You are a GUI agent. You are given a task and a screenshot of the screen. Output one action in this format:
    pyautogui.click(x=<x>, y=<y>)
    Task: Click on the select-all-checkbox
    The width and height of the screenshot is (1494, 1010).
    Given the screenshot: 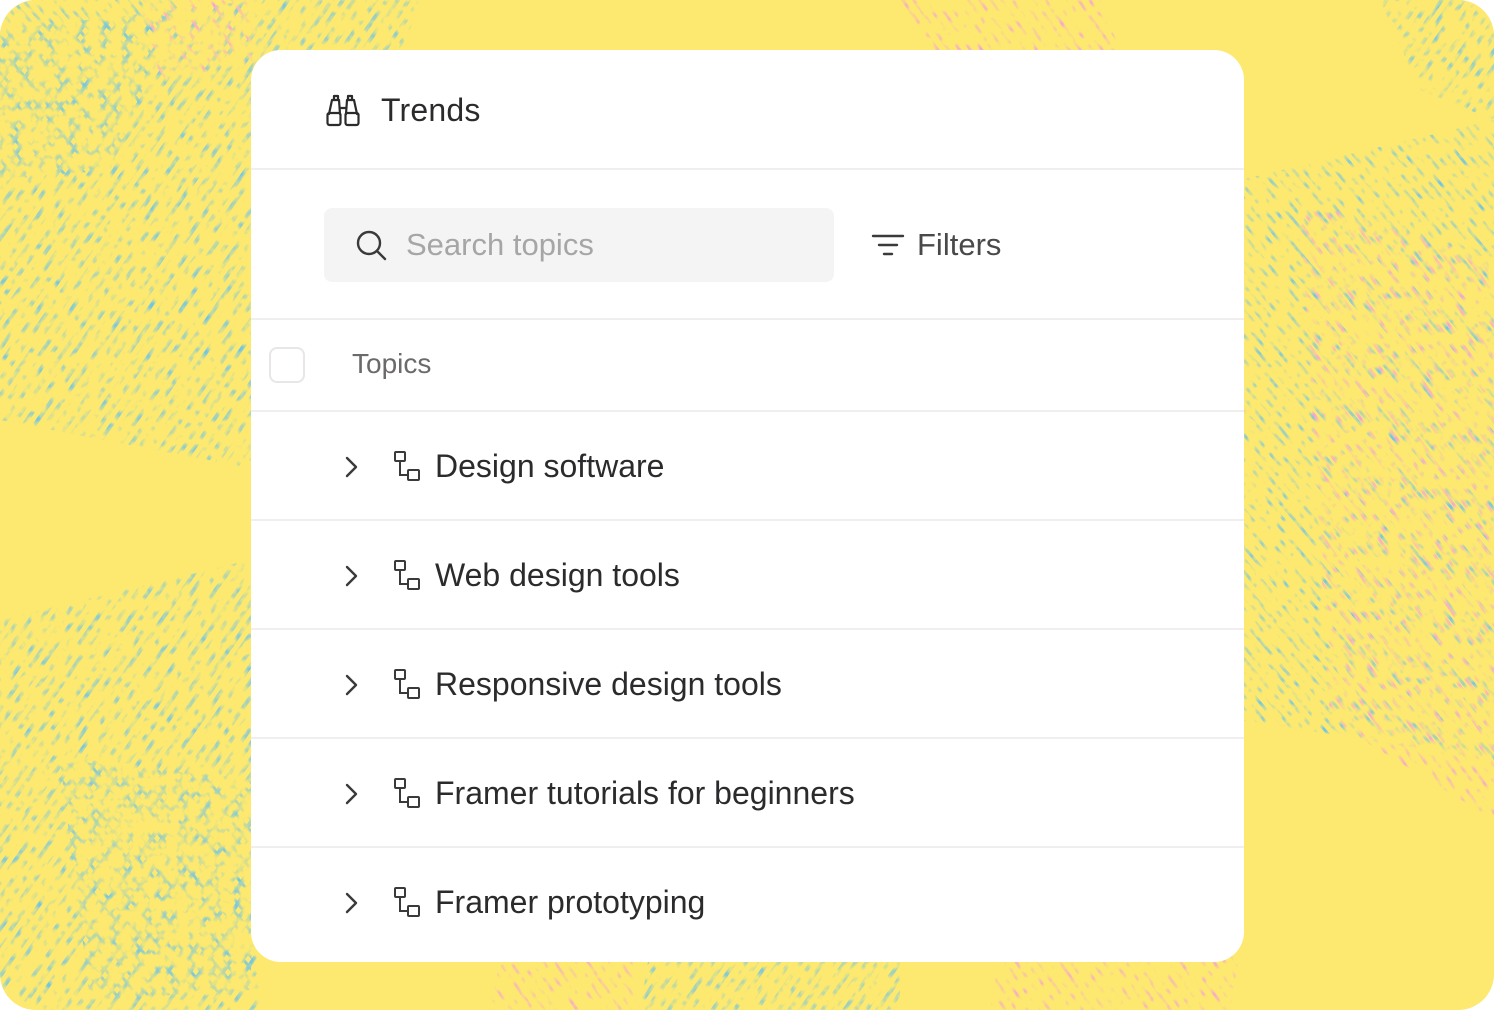 What is the action you would take?
    pyautogui.click(x=287, y=365)
    